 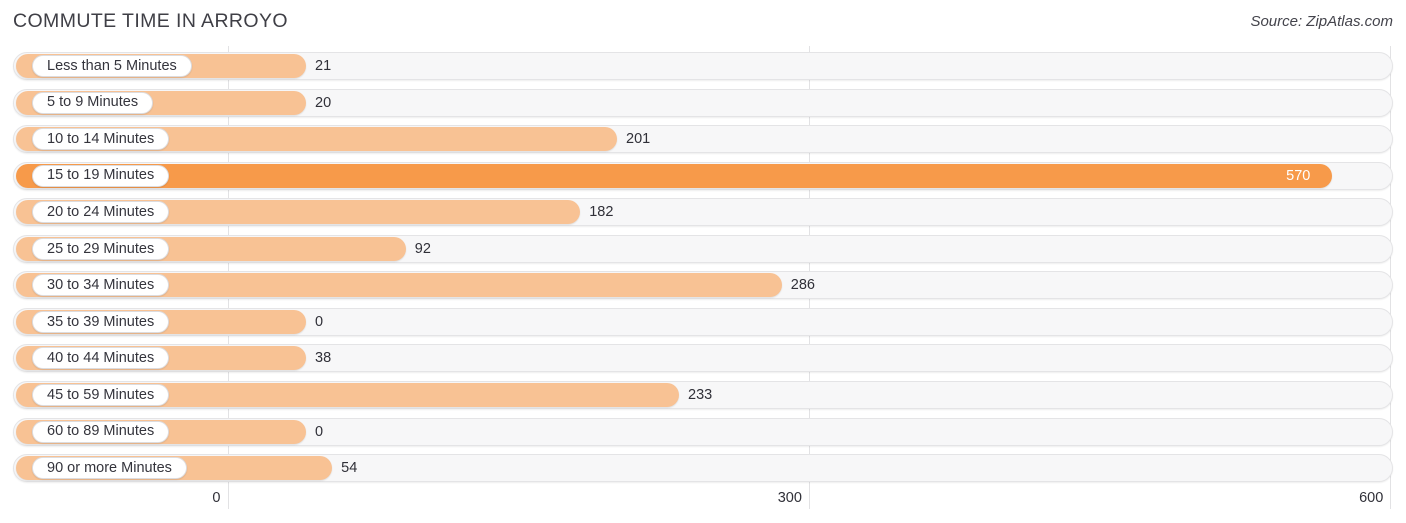 What do you see at coordinates (703, 468) in the screenshot?
I see `bar-row: 90 or more Minutes 54` at bounding box center [703, 468].